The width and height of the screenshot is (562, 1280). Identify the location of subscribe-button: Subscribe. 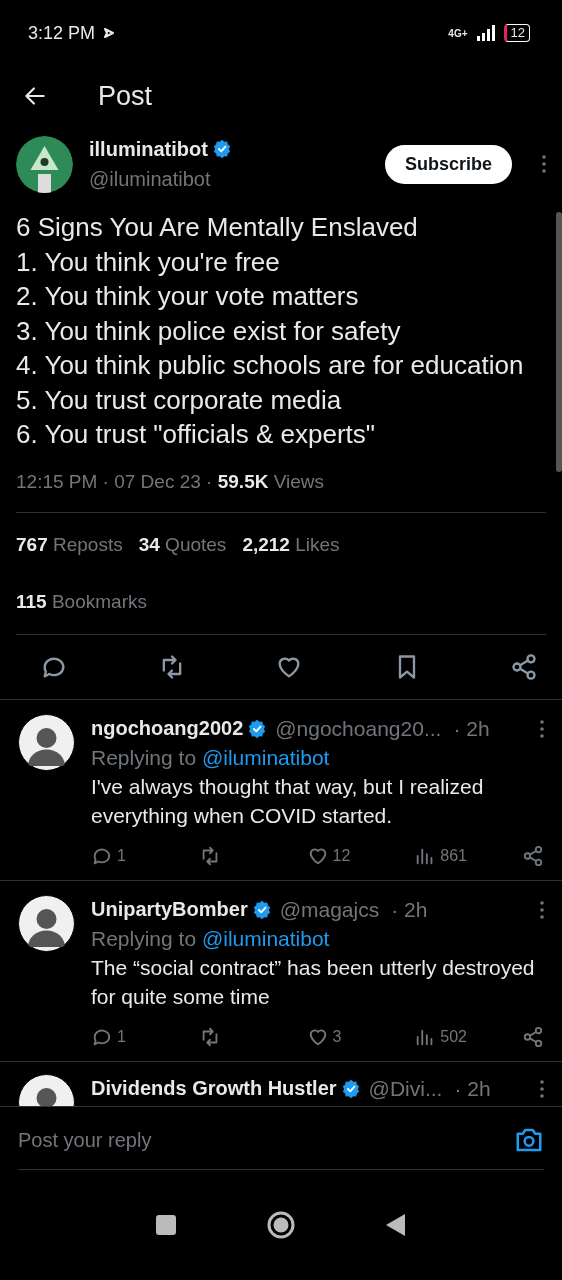
(448, 164).